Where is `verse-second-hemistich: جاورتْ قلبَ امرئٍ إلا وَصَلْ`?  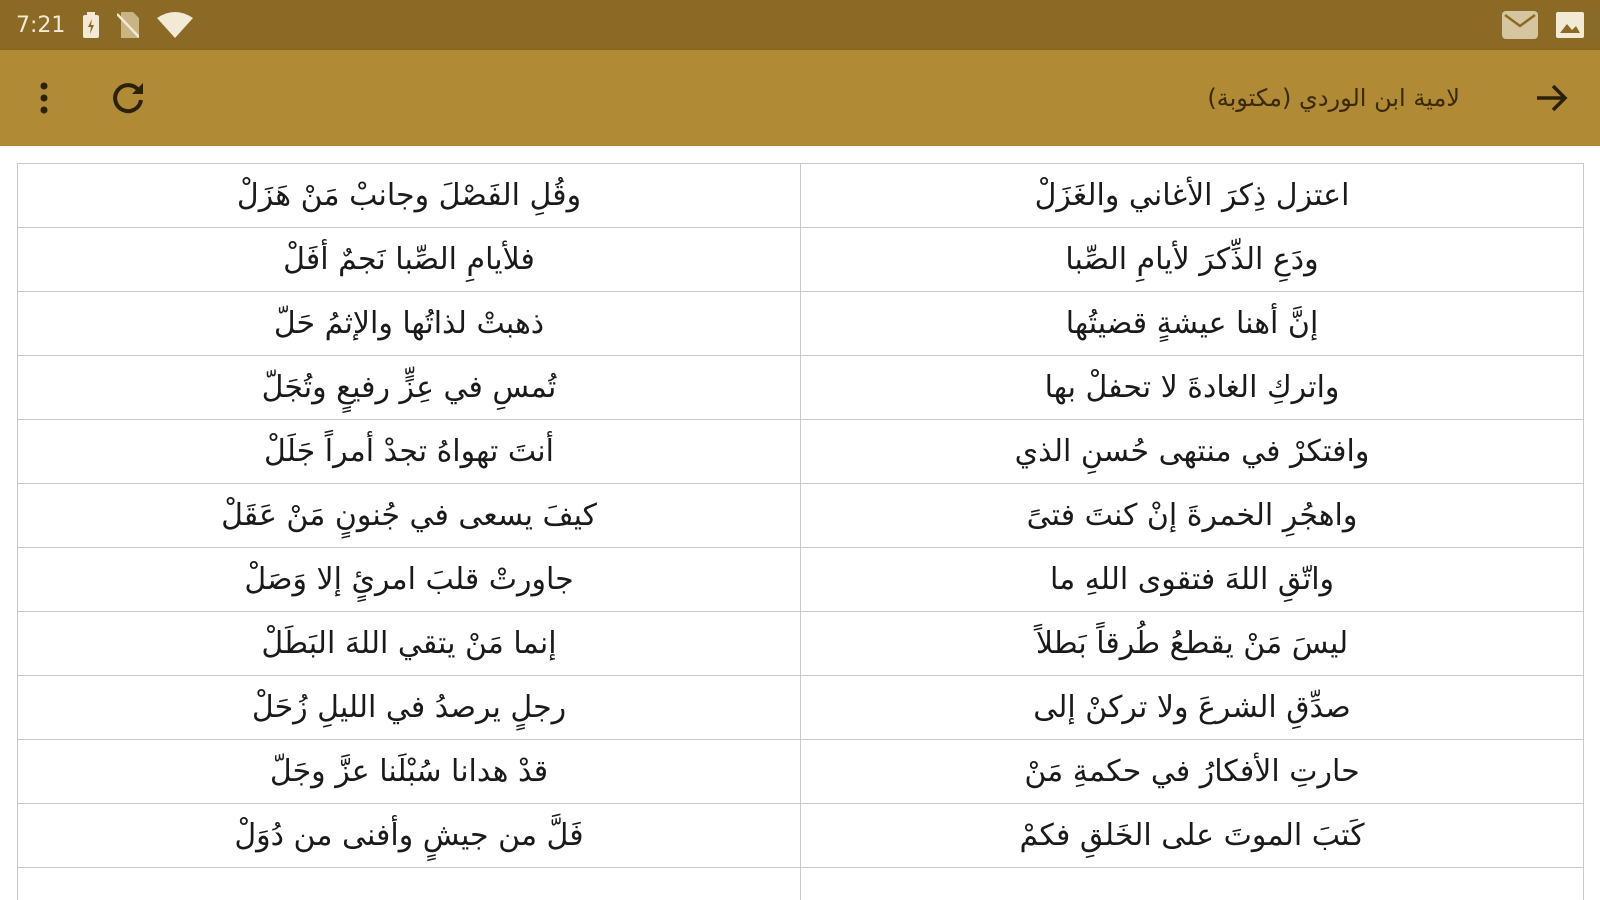 verse-second-hemistich: جاورتْ قلبَ امرئٍ إلا وَصَلْ is located at coordinates (409, 579).